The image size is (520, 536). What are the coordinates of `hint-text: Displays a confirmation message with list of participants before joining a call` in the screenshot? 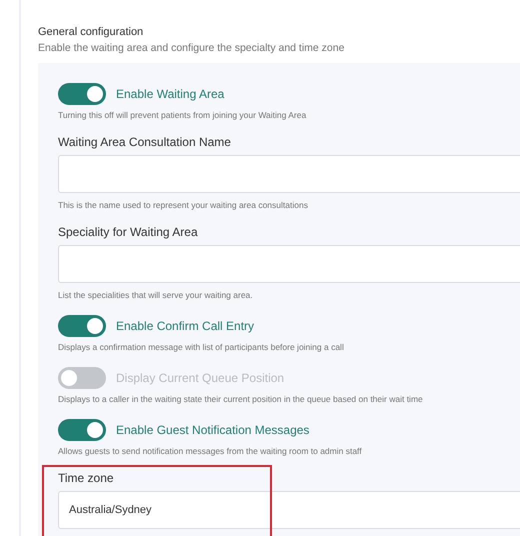 It's located at (201, 347).